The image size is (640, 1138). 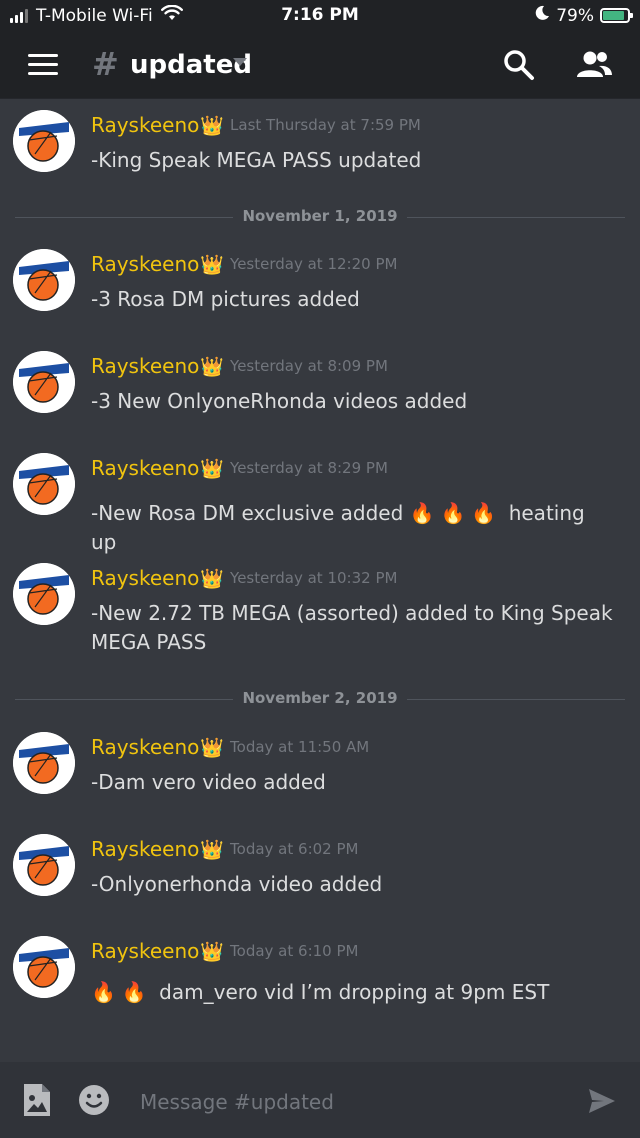 I want to click on author-line: Rayskeeno 👑 Today at 11:50 AM, so click(x=230, y=747).